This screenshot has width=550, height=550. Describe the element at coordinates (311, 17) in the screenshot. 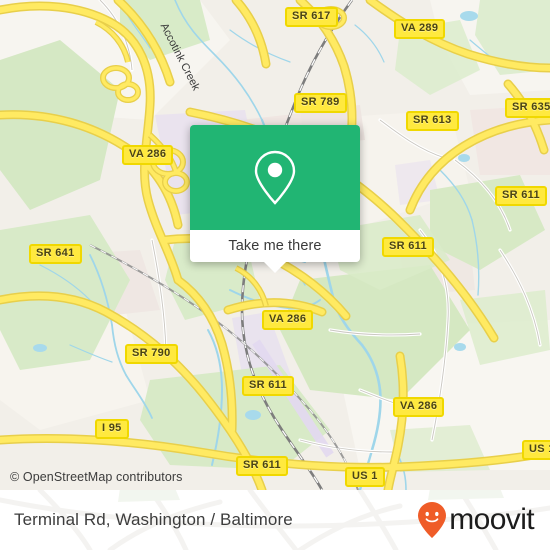

I see `road-shield: SR 617` at that location.